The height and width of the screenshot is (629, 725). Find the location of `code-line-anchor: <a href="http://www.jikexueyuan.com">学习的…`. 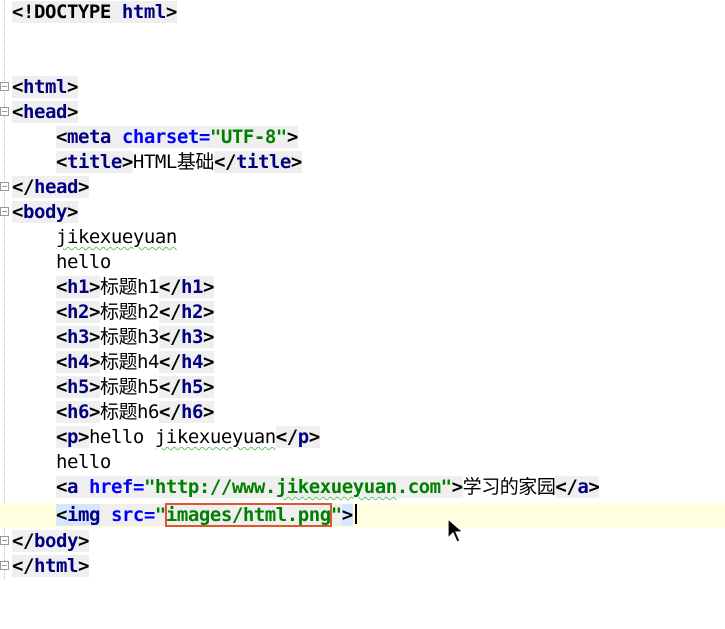

code-line-anchor: <a href="http://www.jikexueyuan.com">学习的… is located at coordinates (300, 487).